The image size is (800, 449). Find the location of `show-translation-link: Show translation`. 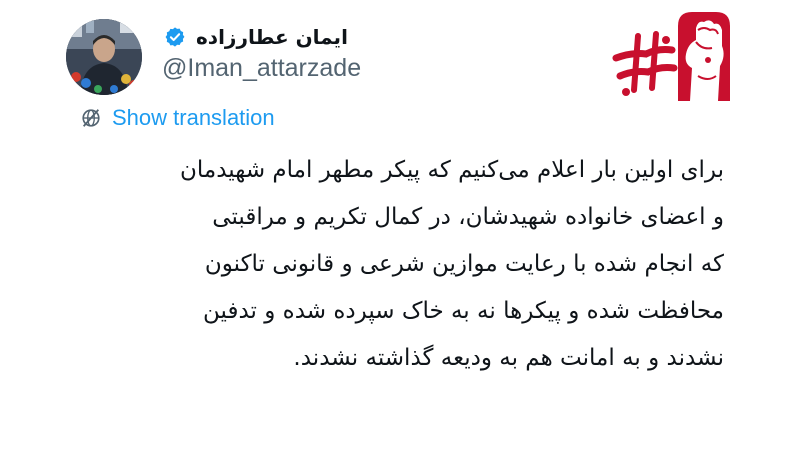

show-translation-link: Show translation is located at coordinates (177, 118).